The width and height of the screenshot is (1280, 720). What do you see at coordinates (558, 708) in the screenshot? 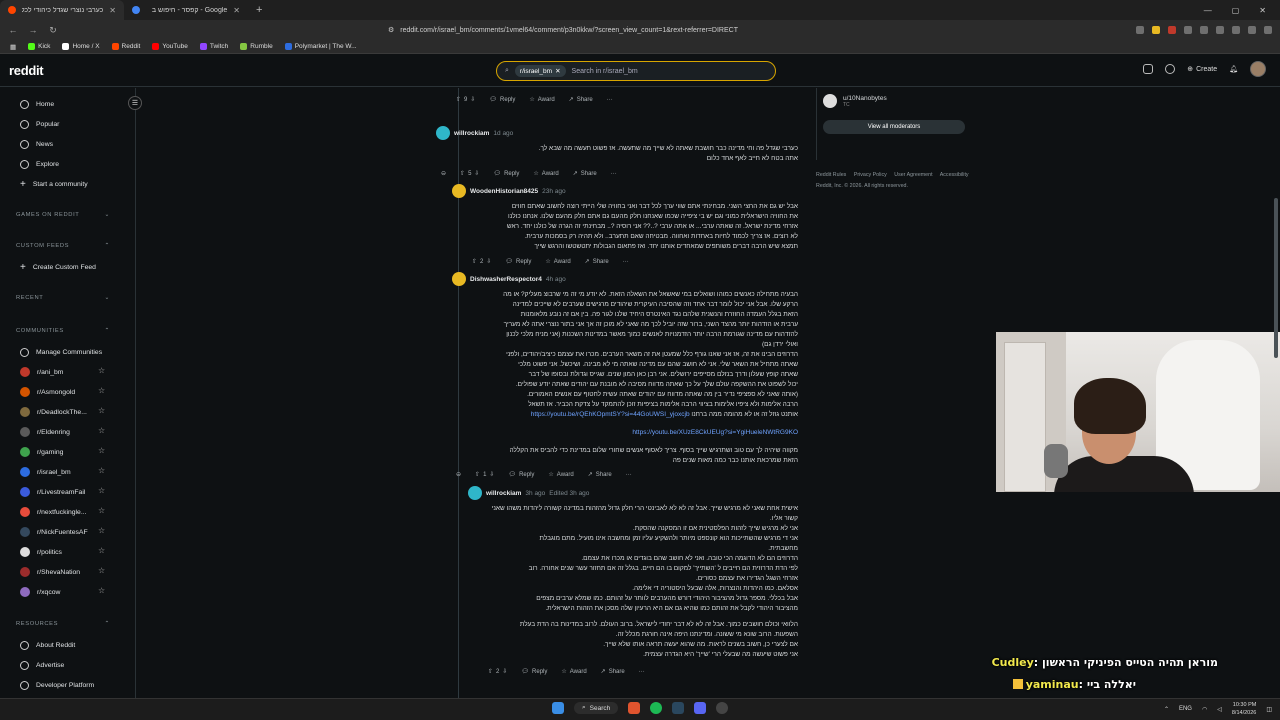
I see `windows-start-icon` at bounding box center [558, 708].